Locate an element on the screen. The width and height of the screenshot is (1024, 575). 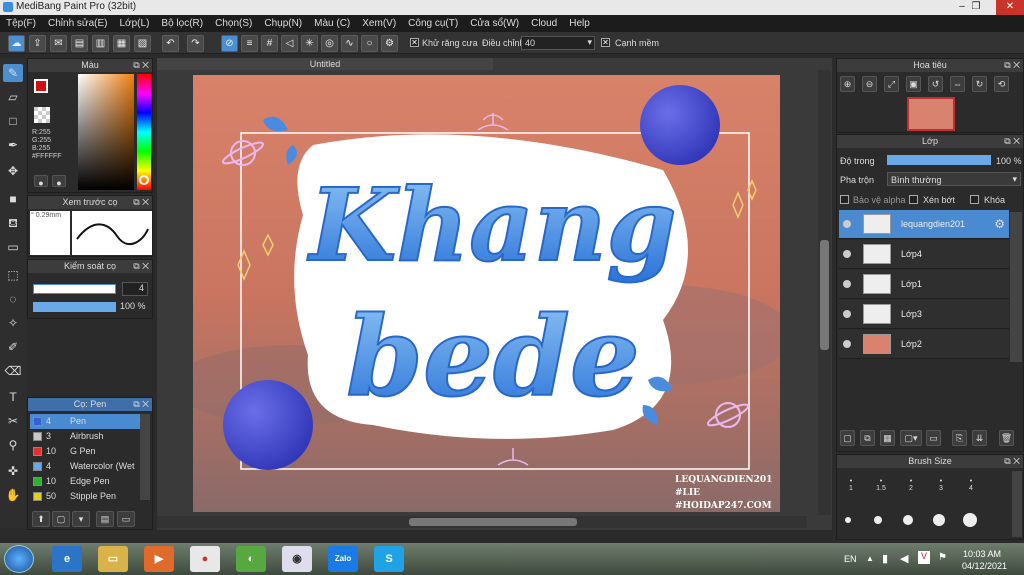
transparent-swatch is located at coordinates (42, 115).